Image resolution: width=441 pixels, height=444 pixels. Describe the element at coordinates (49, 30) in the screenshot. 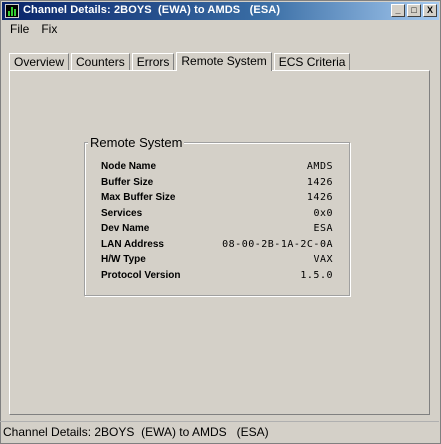

I see `menu-fix: Fix` at that location.